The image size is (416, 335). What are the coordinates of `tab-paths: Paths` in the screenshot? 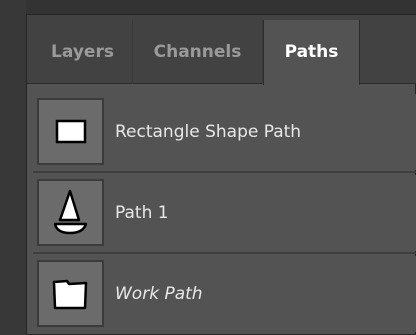 It's located at (311, 52).